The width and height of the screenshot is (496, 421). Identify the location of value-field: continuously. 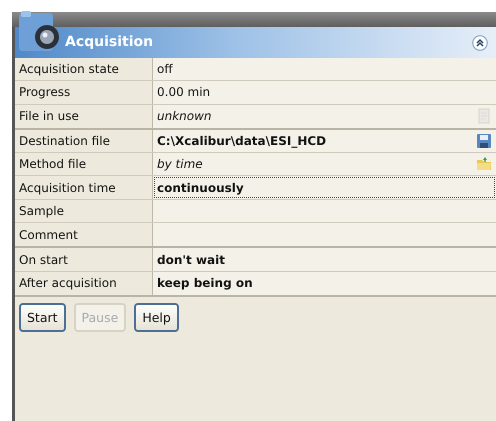
(324, 187).